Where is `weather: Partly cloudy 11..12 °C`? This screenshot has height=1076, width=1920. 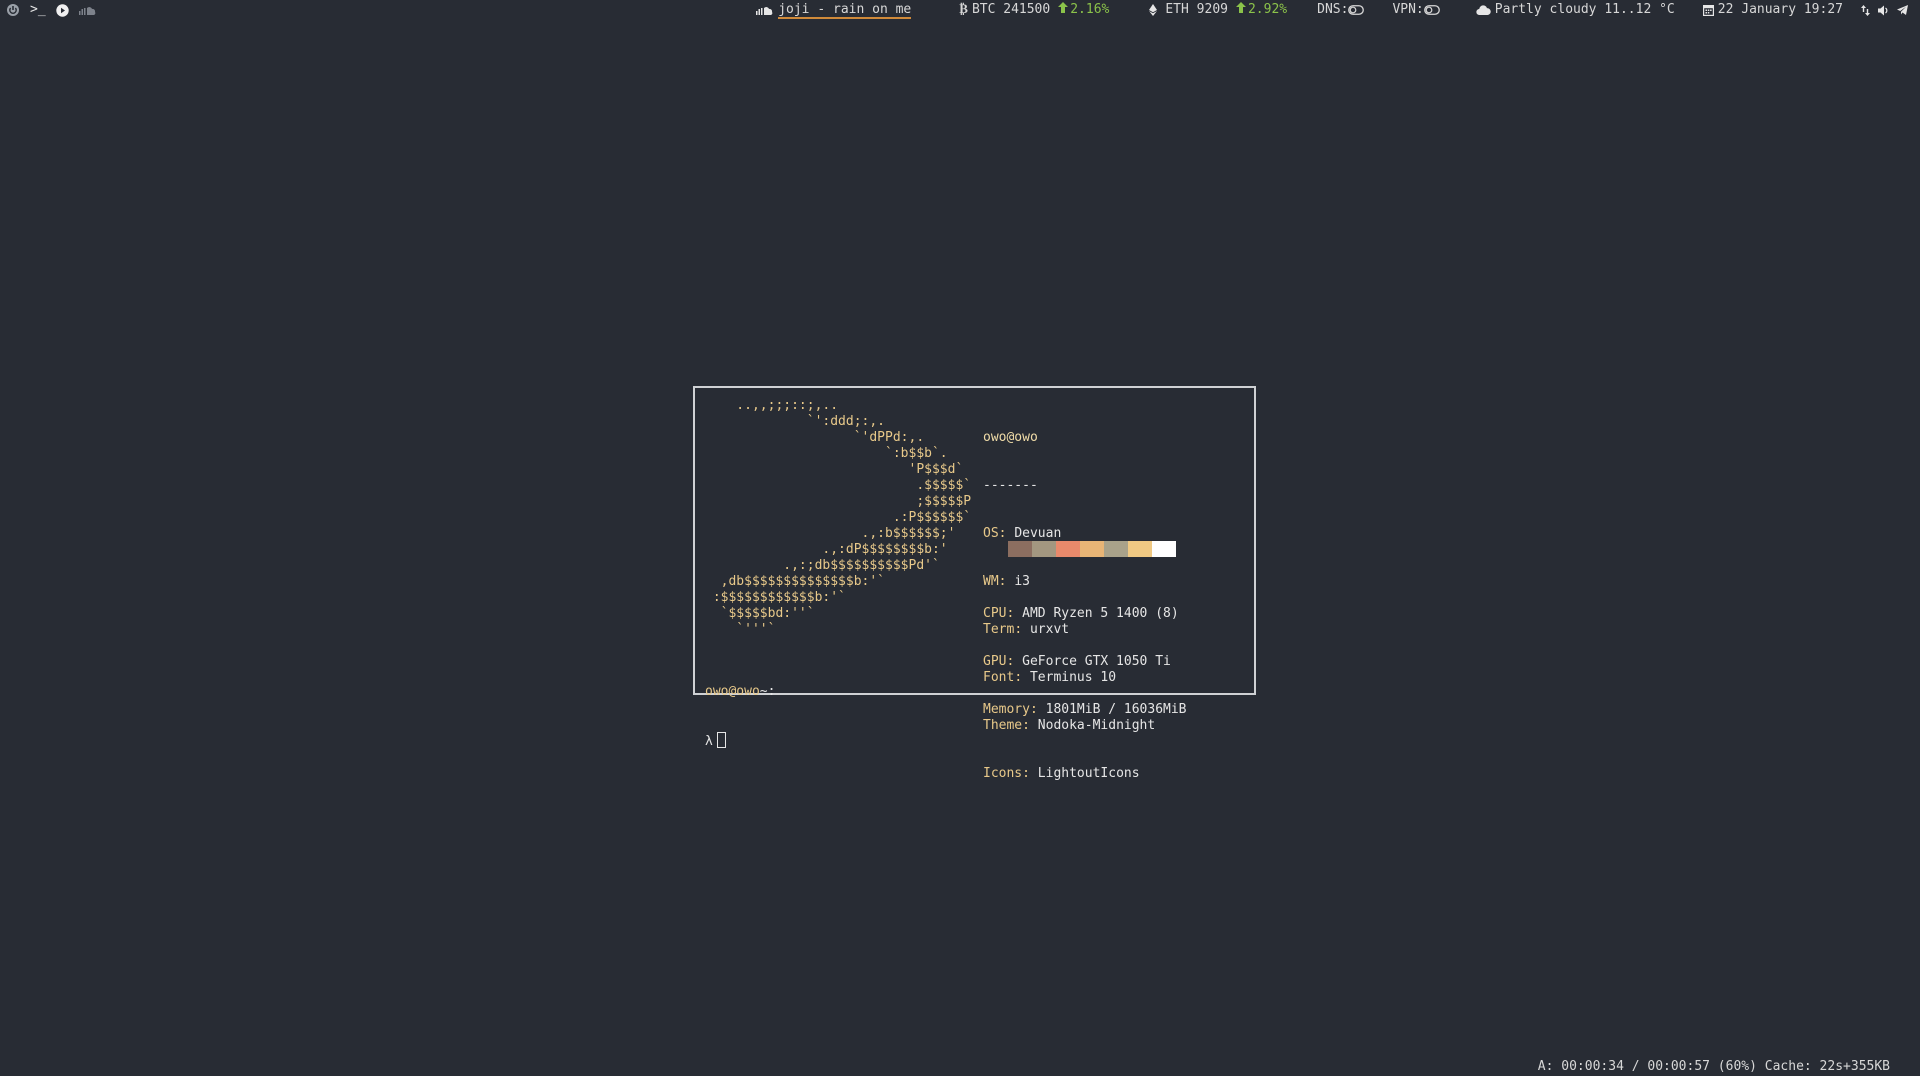 weather: Partly cloudy 11..12 °C is located at coordinates (1575, 10).